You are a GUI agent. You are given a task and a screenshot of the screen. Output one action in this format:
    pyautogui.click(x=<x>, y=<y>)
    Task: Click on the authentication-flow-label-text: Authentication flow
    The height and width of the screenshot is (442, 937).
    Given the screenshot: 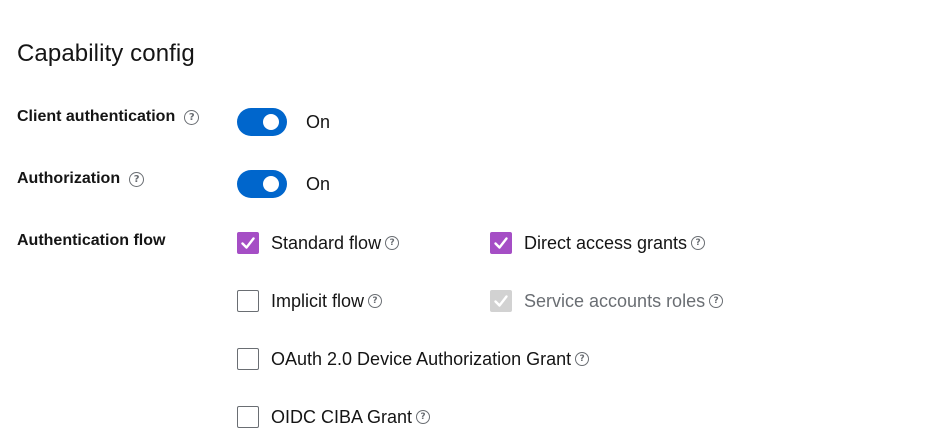 What is the action you would take?
    pyautogui.click(x=91, y=240)
    